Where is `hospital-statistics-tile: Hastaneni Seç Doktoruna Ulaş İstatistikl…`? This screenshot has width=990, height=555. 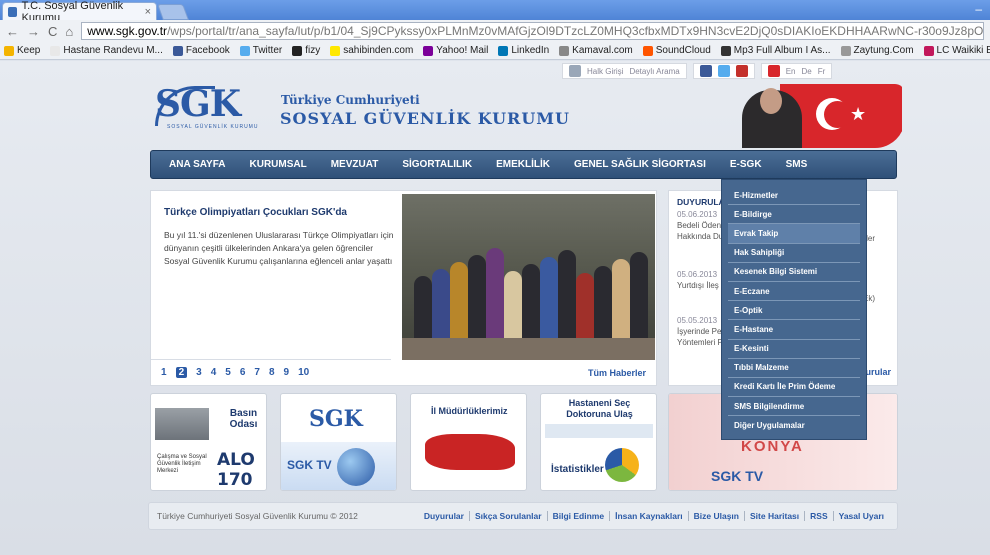 hospital-statistics-tile: Hastaneni Seç Doktoruna Ulaş İstatistikl… is located at coordinates (598, 442).